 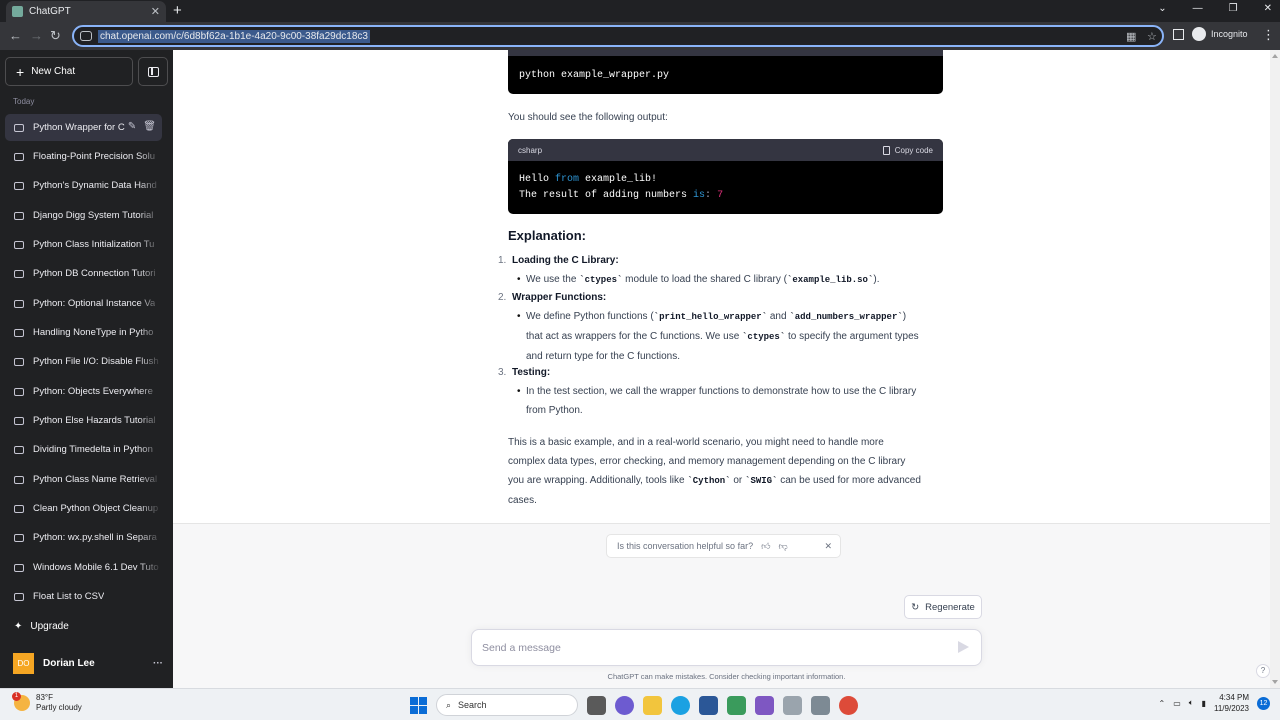 I want to click on conversation-item: Python Wrapper for C ✎ 🗑, so click(x=83, y=127).